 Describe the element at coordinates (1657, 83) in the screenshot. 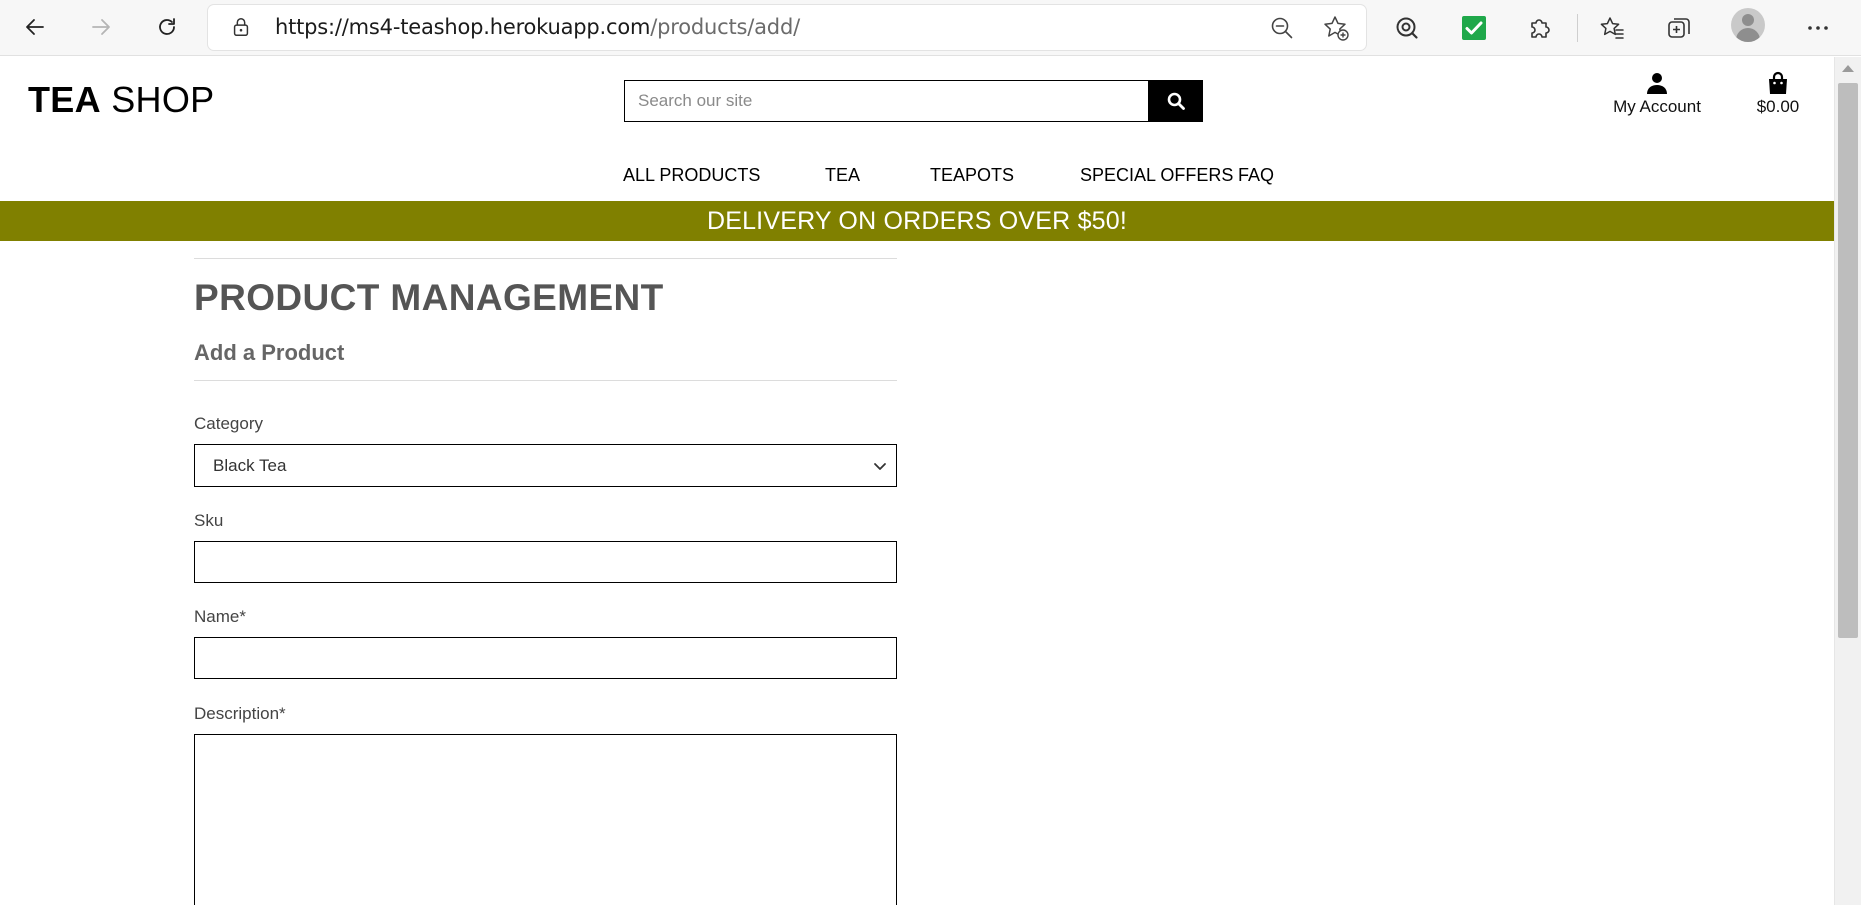

I see `user-icon` at that location.